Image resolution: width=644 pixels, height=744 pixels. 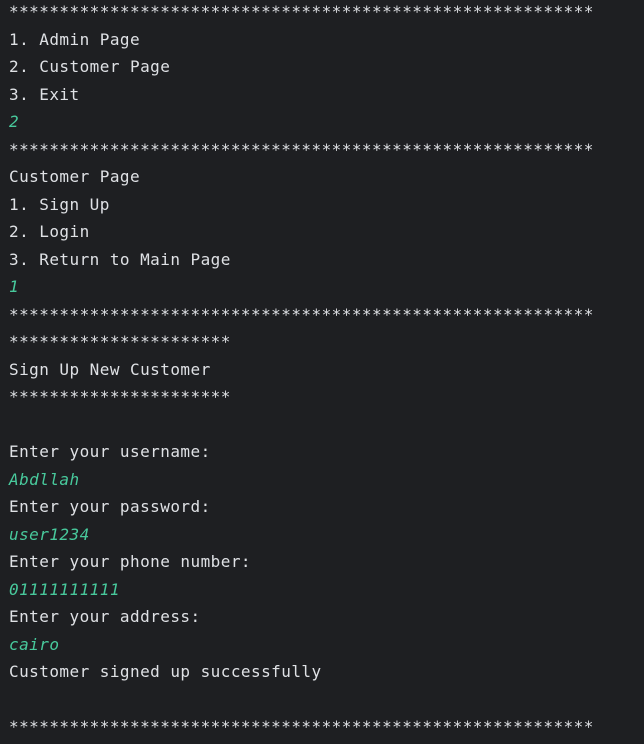 What do you see at coordinates (75, 176) in the screenshot?
I see `customer-page-heading: Customer Page` at bounding box center [75, 176].